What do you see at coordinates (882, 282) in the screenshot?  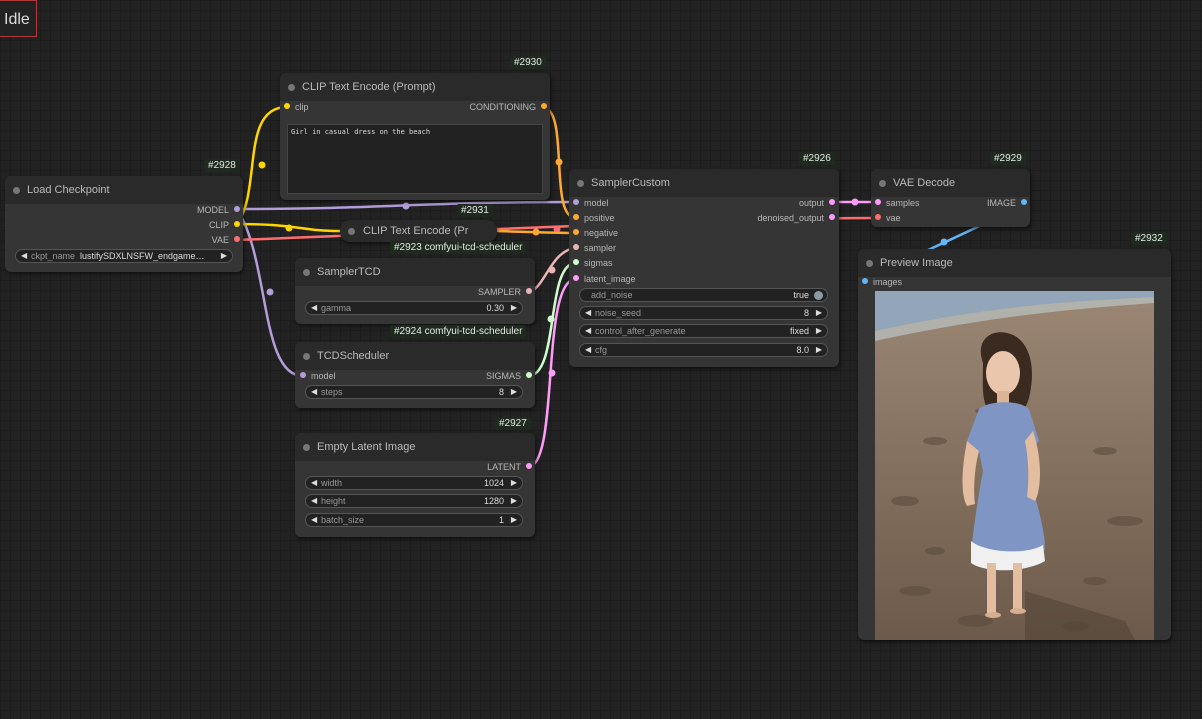 I see `input-slot-images: images` at bounding box center [882, 282].